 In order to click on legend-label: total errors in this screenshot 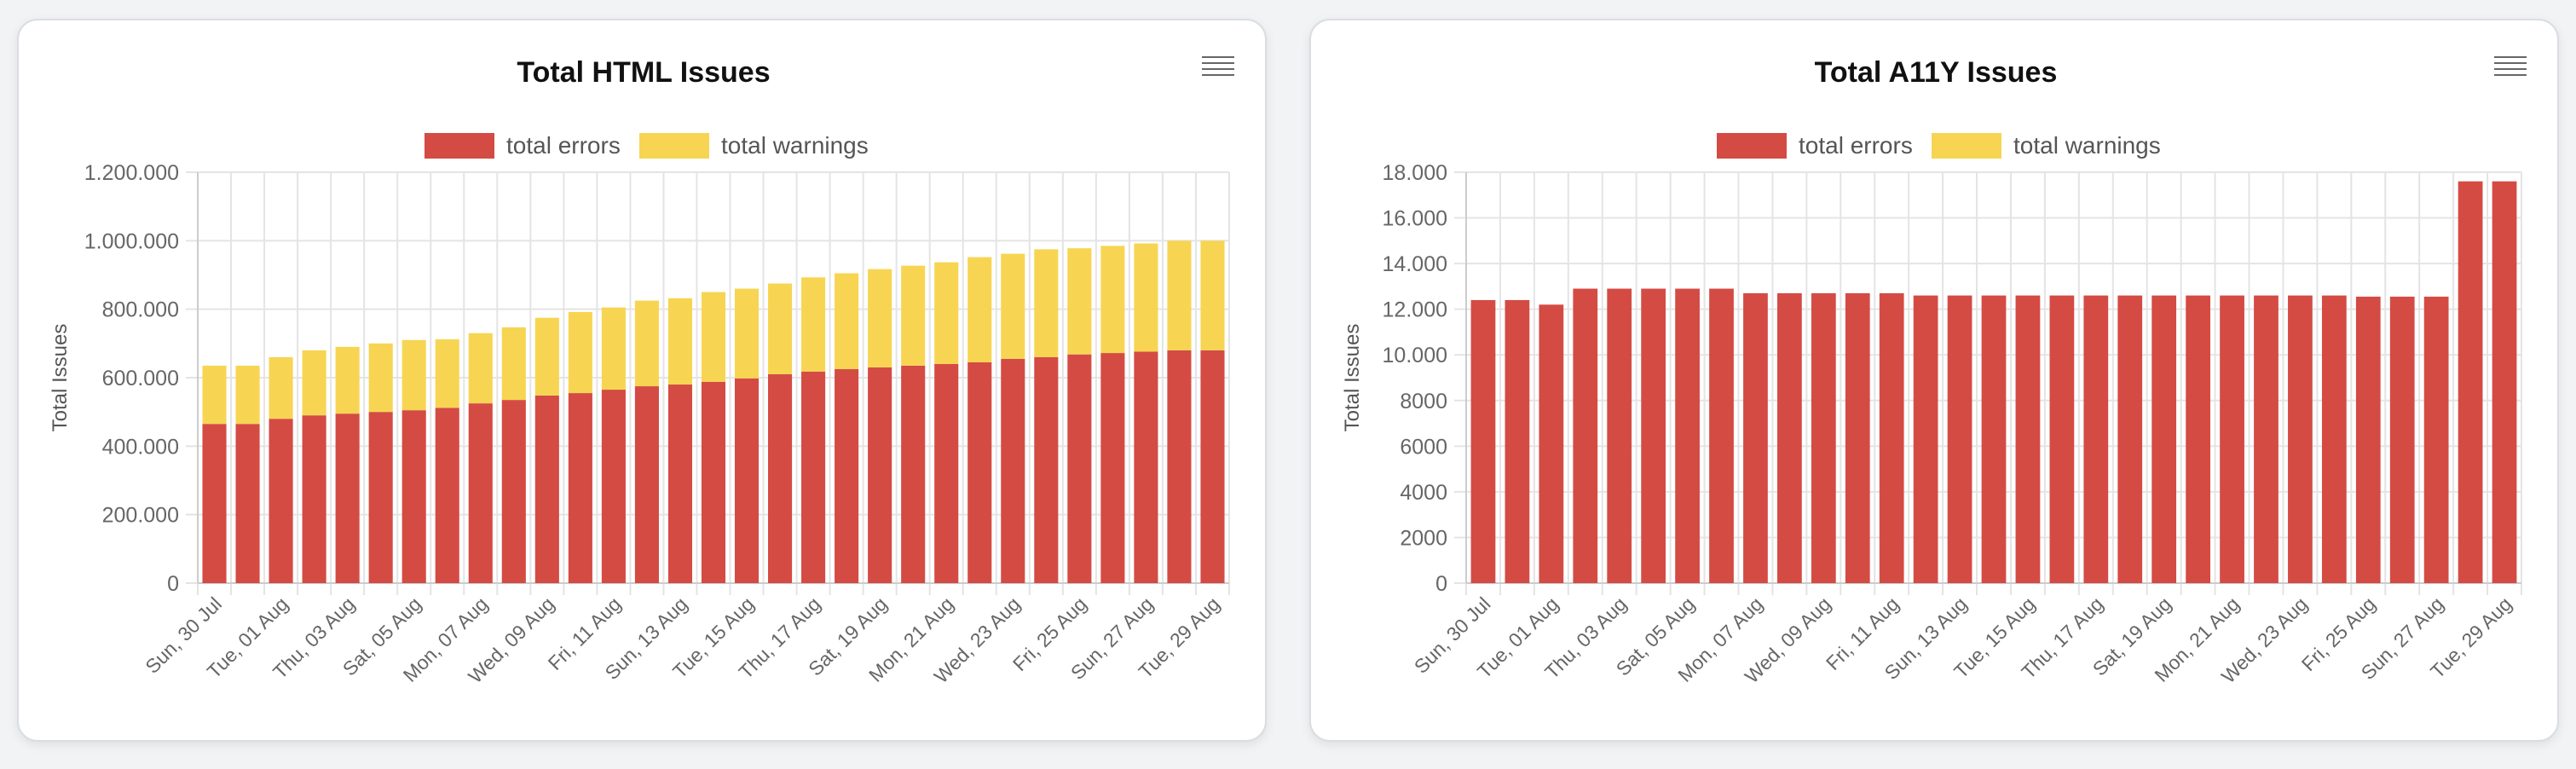, I will do `click(1856, 145)`.